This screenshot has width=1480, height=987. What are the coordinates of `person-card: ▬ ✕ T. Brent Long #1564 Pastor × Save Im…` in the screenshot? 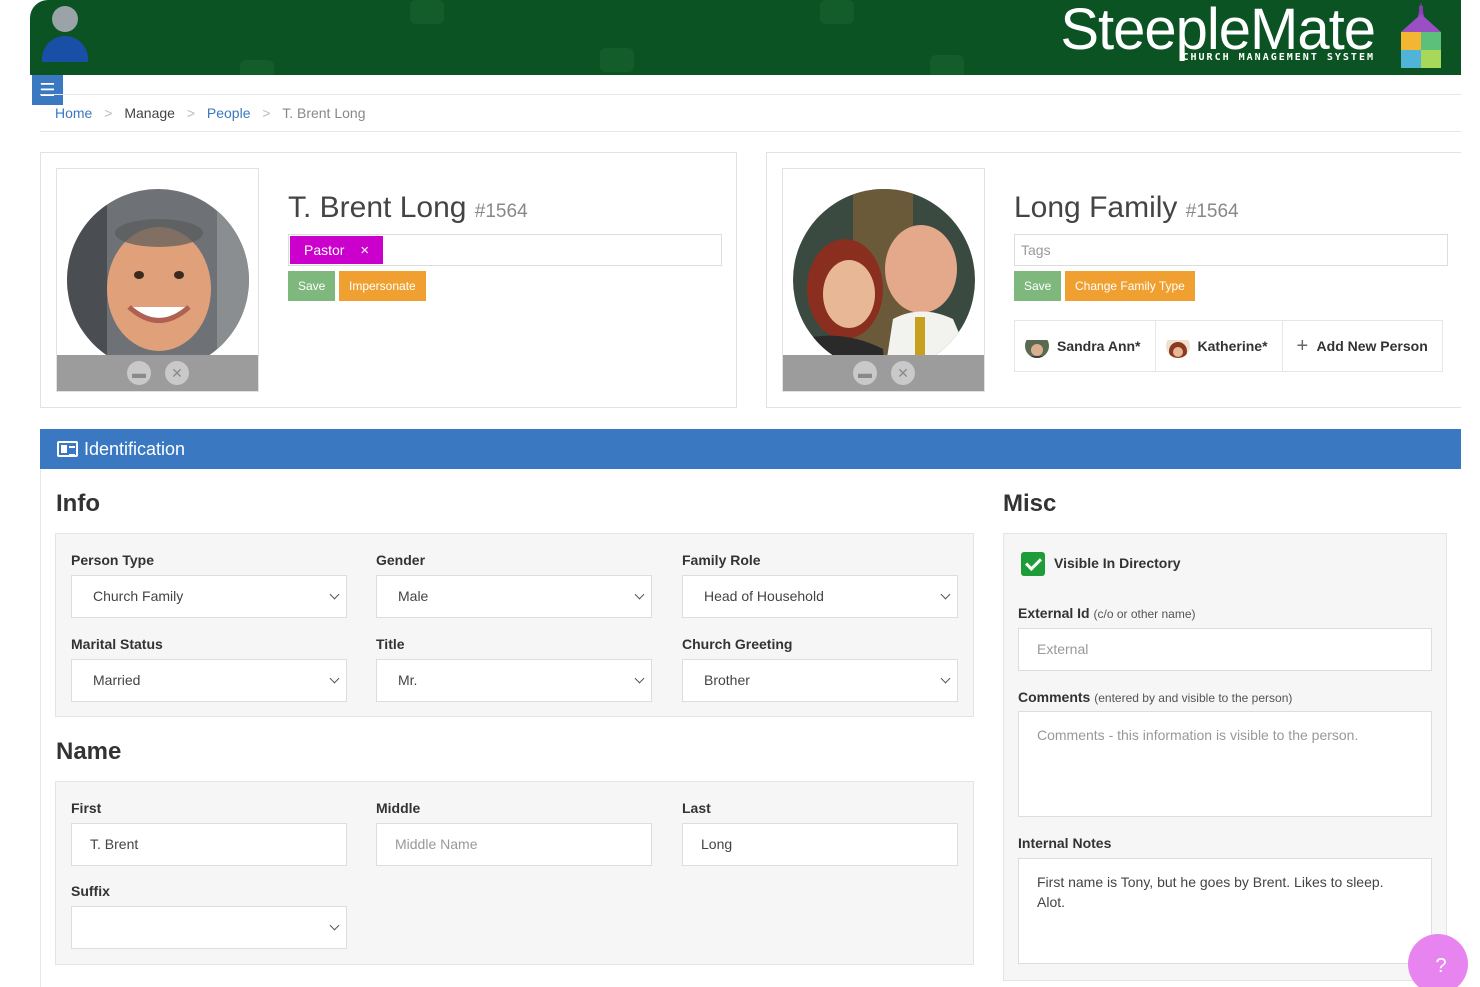 It's located at (388, 280).